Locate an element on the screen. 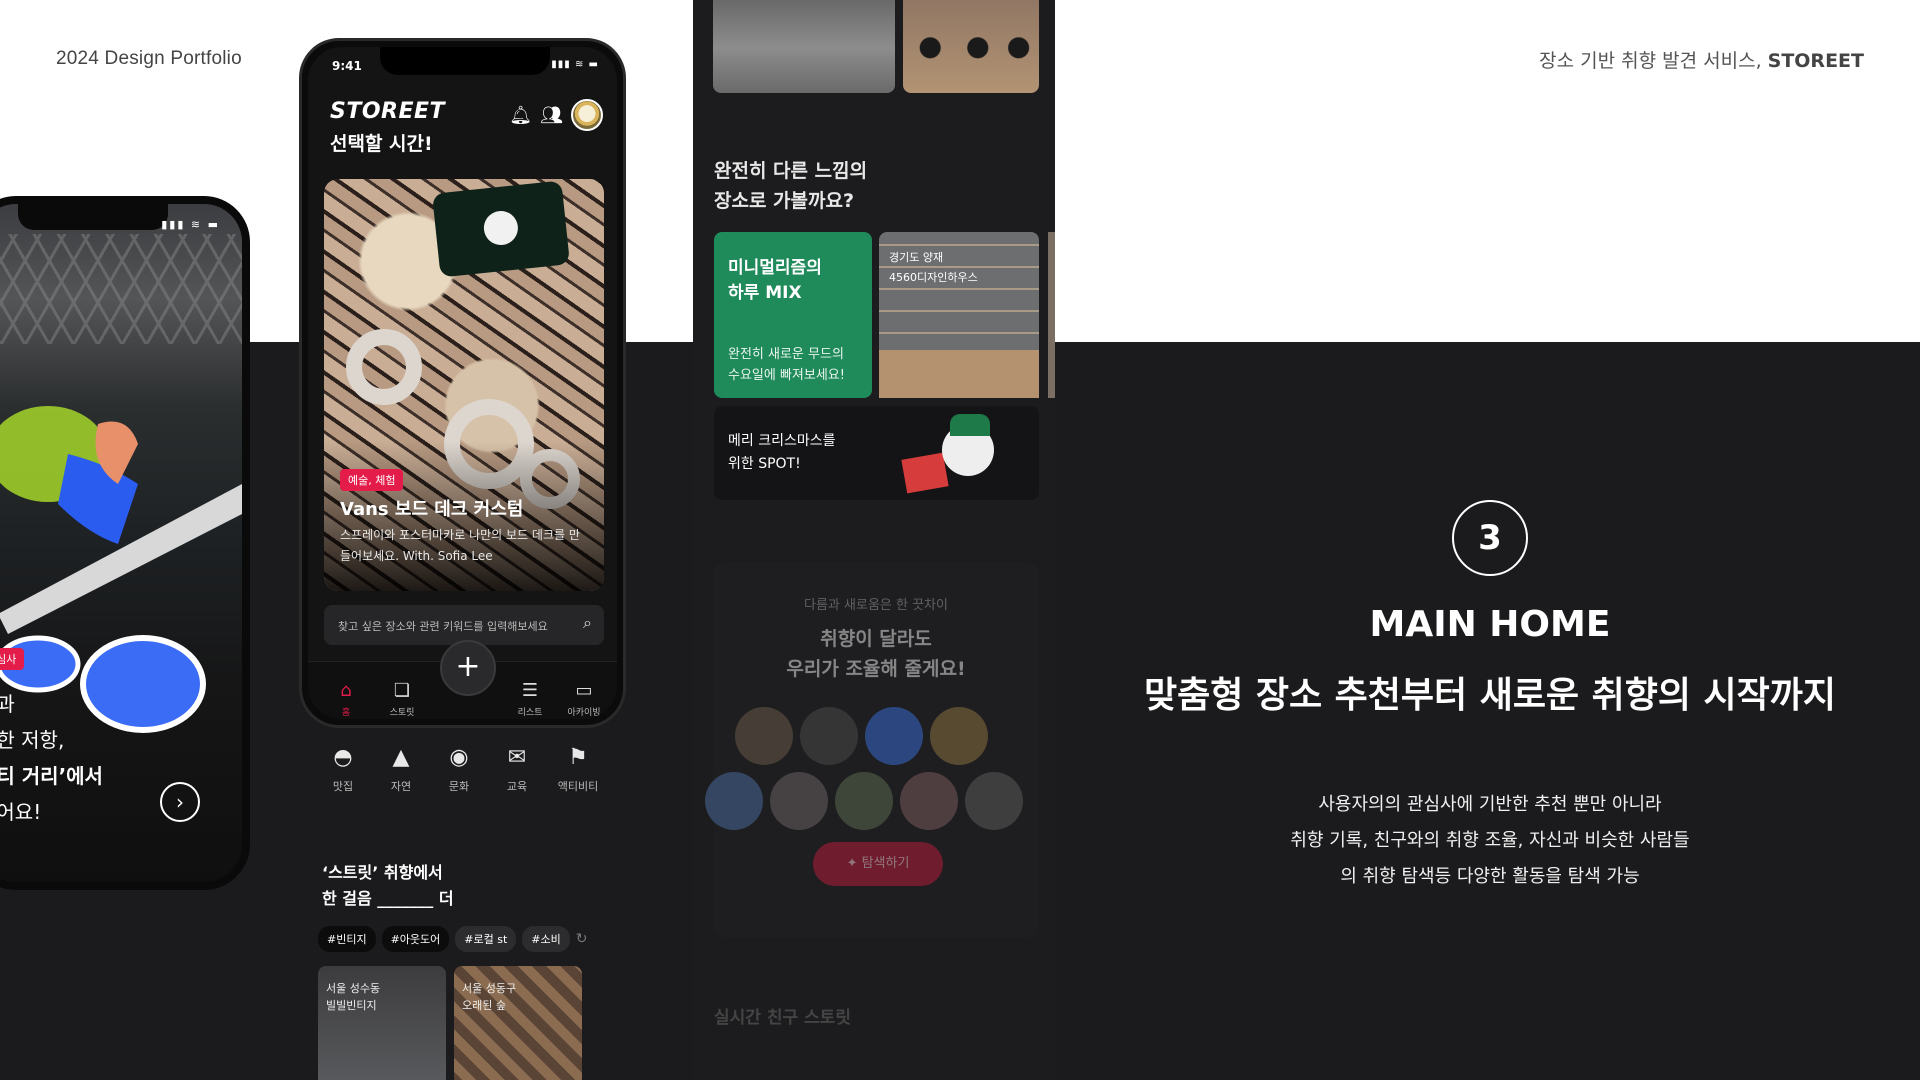  avatar is located at coordinates (587, 115).